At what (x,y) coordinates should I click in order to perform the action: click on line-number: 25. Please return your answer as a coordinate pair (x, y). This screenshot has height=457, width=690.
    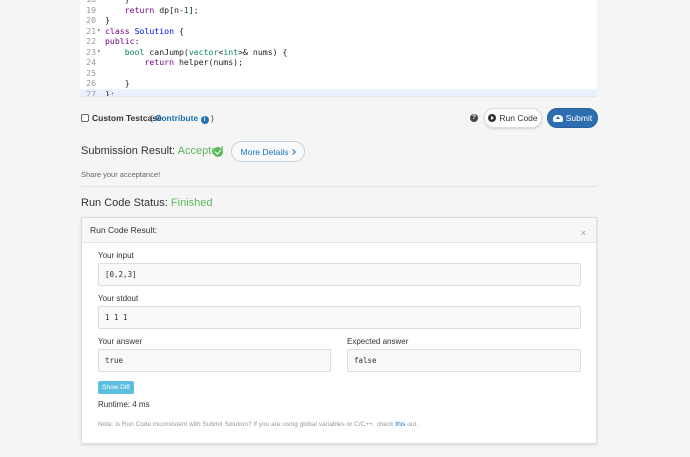
    Looking at the image, I should click on (91, 72).